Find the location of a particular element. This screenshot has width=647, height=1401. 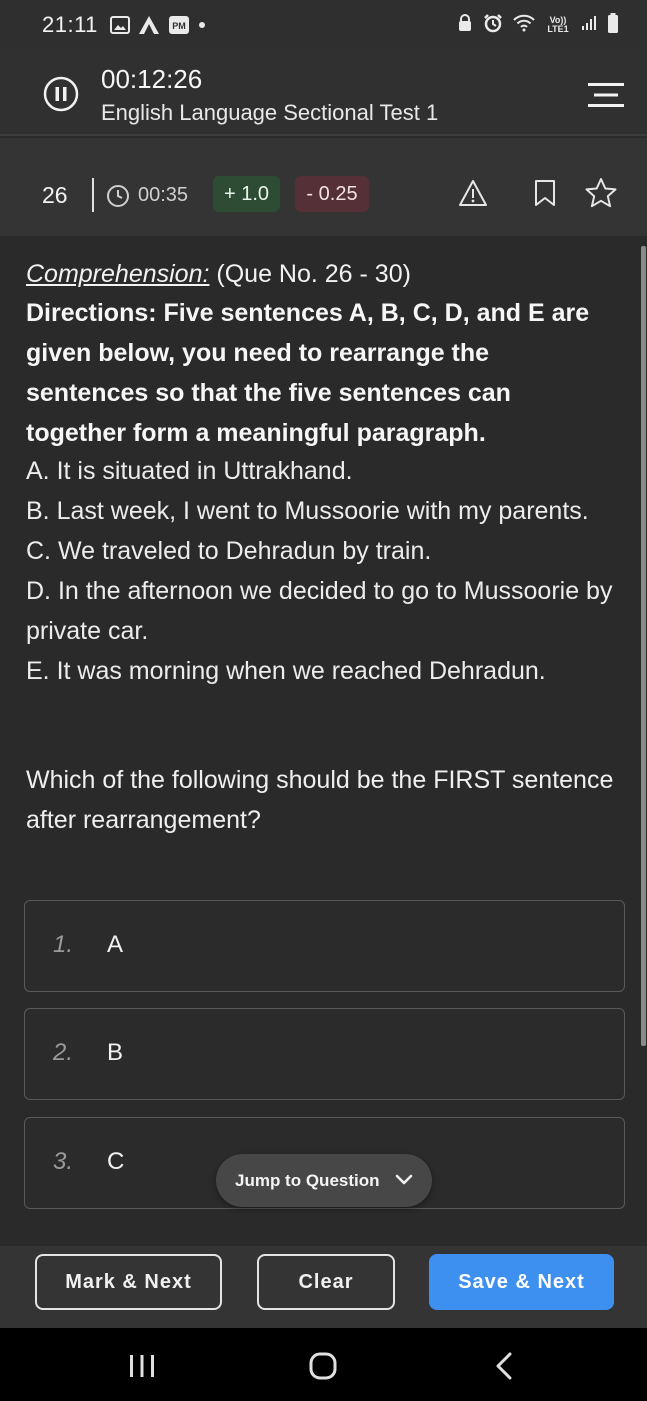

bookmark-button is located at coordinates (545, 195).